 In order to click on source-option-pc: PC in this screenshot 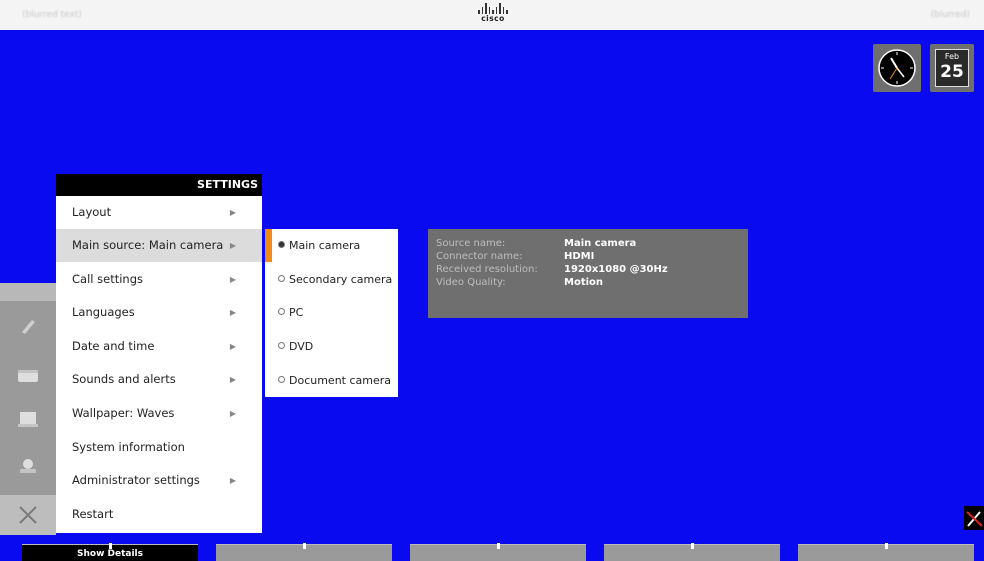, I will do `click(331, 312)`.